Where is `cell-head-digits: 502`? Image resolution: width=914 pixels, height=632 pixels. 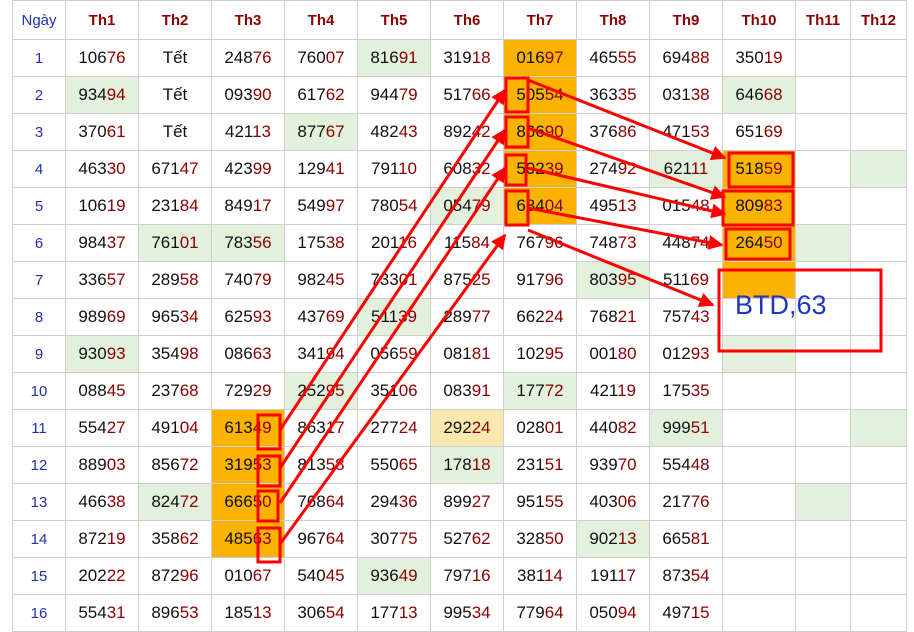 cell-head-digits: 502 is located at coordinates (530, 168).